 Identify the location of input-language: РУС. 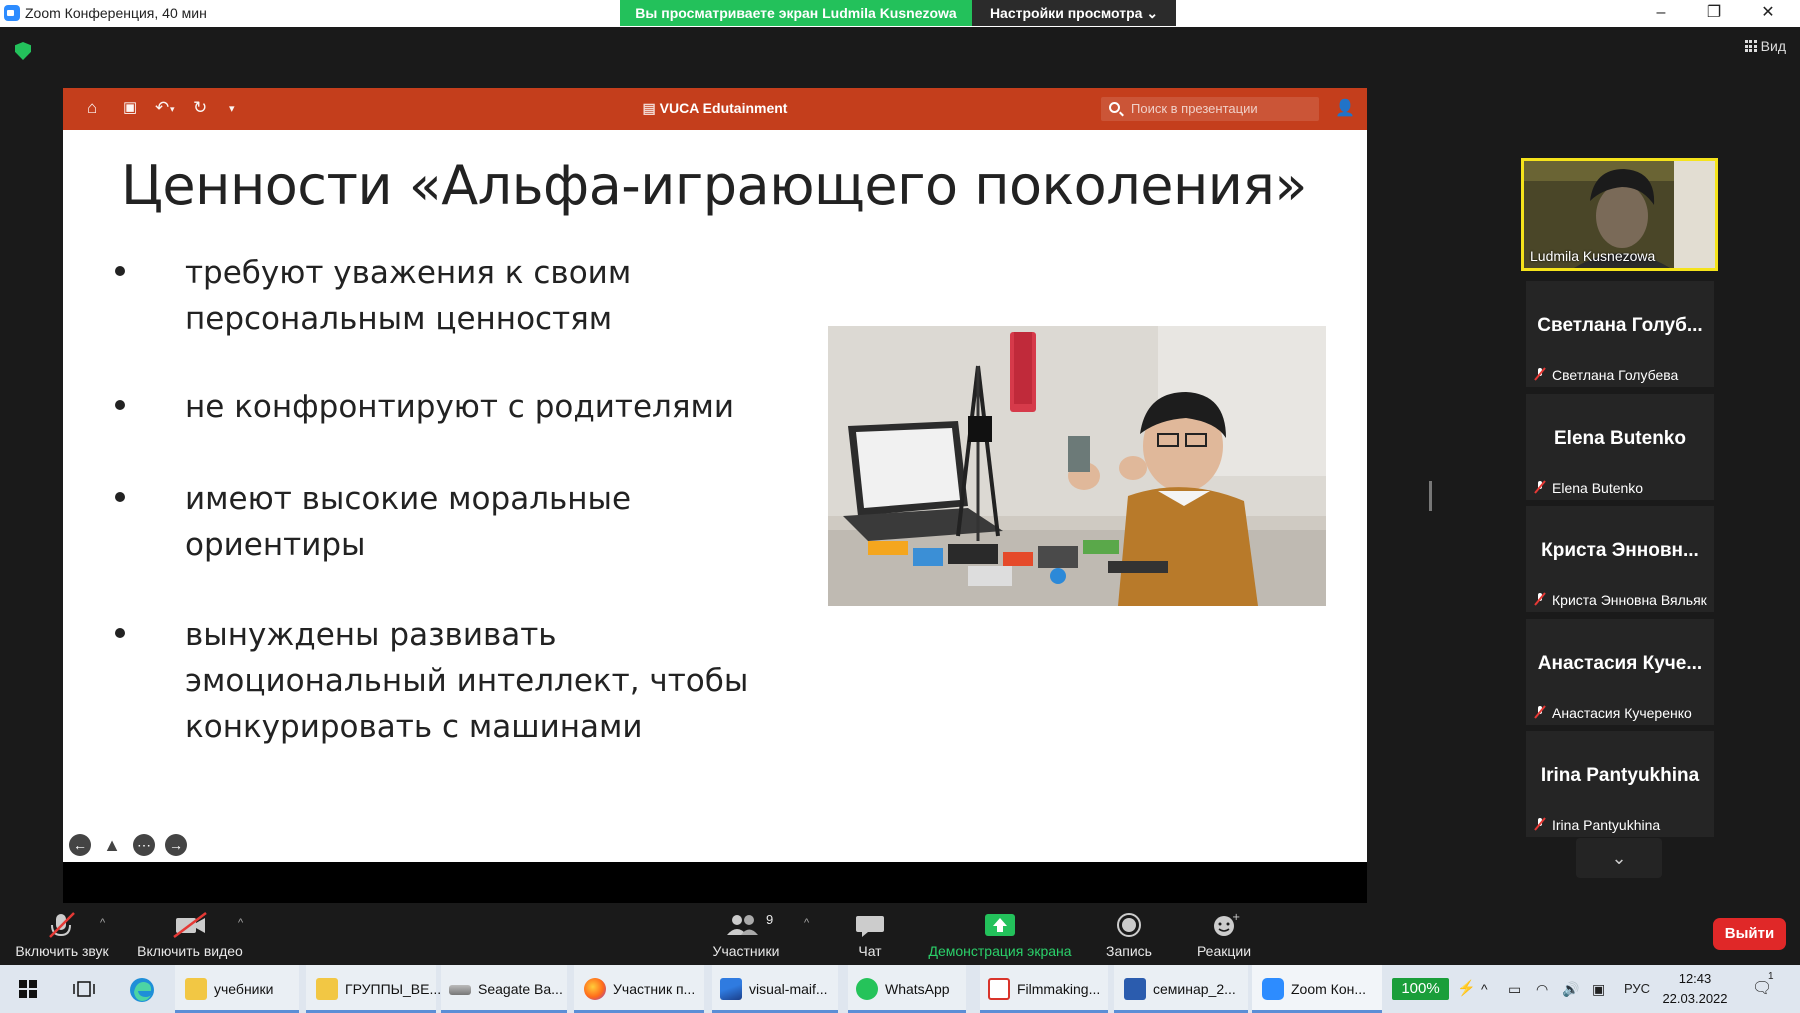
(1637, 989).